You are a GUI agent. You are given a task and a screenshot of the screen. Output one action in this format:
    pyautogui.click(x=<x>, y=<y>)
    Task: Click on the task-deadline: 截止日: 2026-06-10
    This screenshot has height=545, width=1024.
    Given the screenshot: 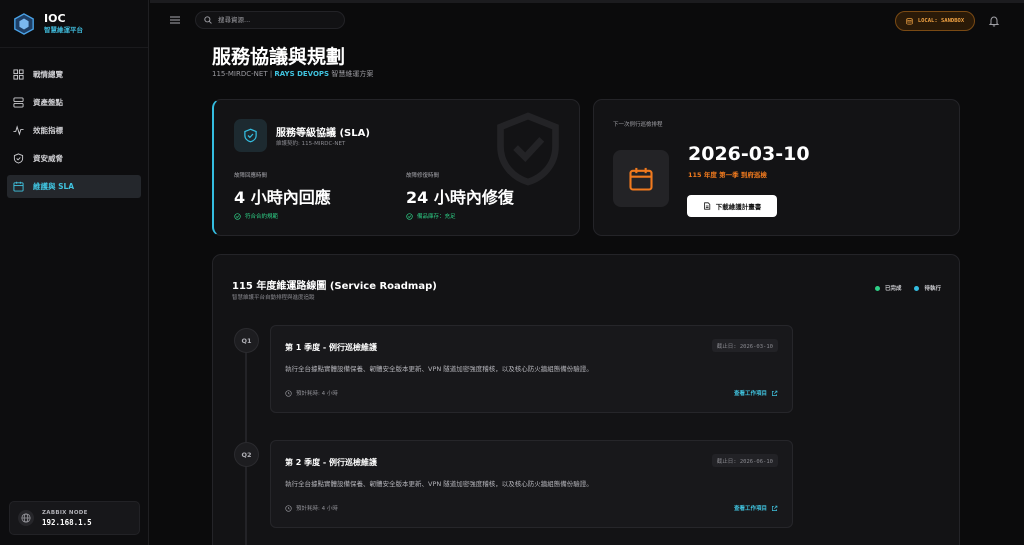 What is the action you would take?
    pyautogui.click(x=744, y=460)
    